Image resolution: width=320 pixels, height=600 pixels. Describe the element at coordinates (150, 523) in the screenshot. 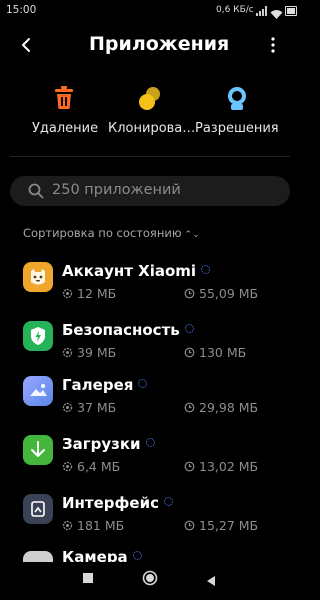

I see `app-row: Интерфейс 181 МБ 15,27 МБ` at that location.